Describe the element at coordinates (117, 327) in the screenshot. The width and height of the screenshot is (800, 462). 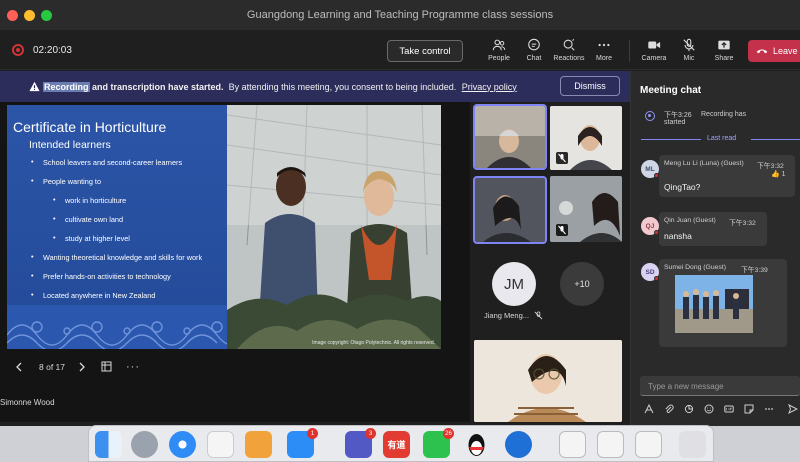
I see `koru-pattern-decoration` at that location.